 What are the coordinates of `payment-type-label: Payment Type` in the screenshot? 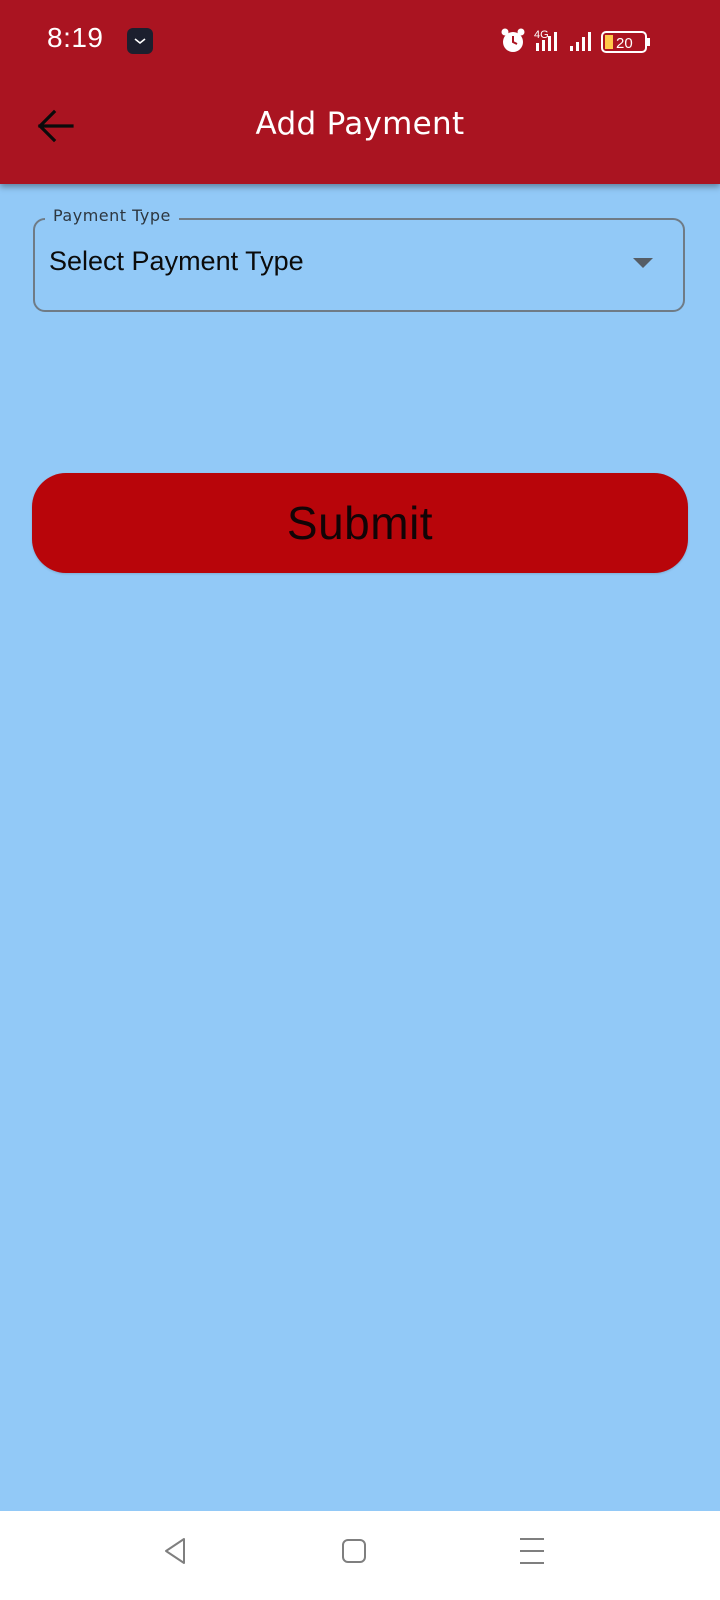 It's located at (112, 215).